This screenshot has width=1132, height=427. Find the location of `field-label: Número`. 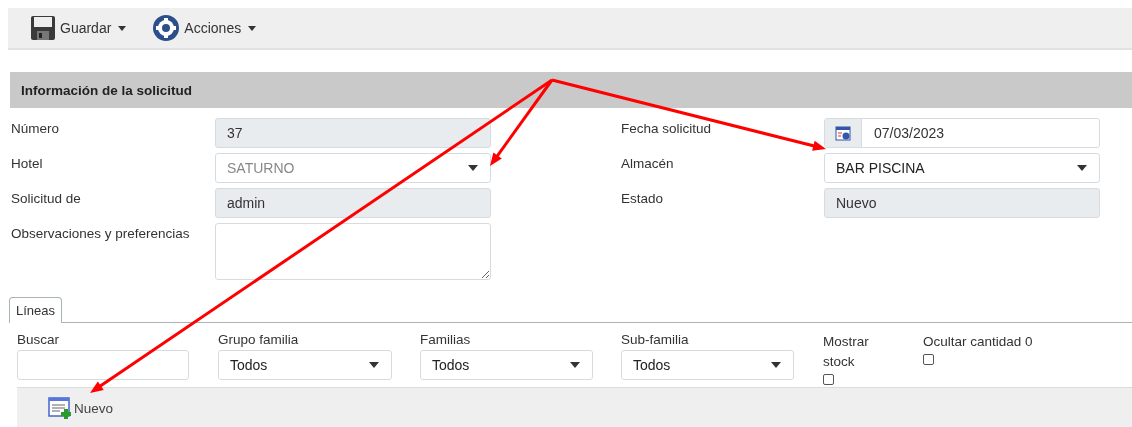

field-label: Número is located at coordinates (35, 129).